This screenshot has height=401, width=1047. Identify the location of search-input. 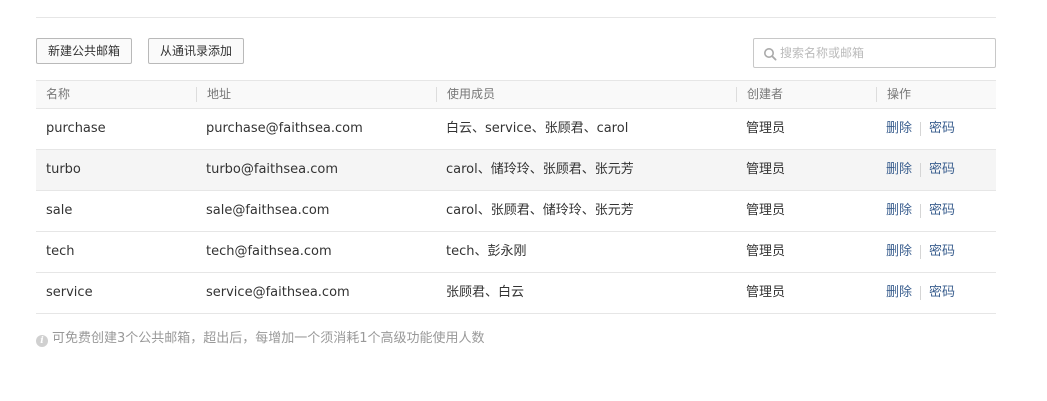
(882, 53).